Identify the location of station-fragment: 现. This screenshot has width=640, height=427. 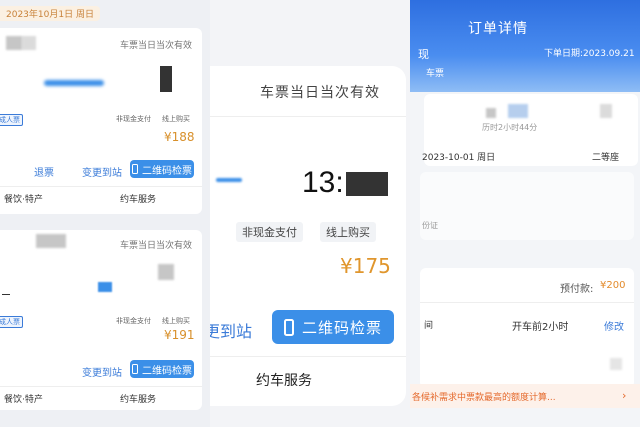
(423, 54).